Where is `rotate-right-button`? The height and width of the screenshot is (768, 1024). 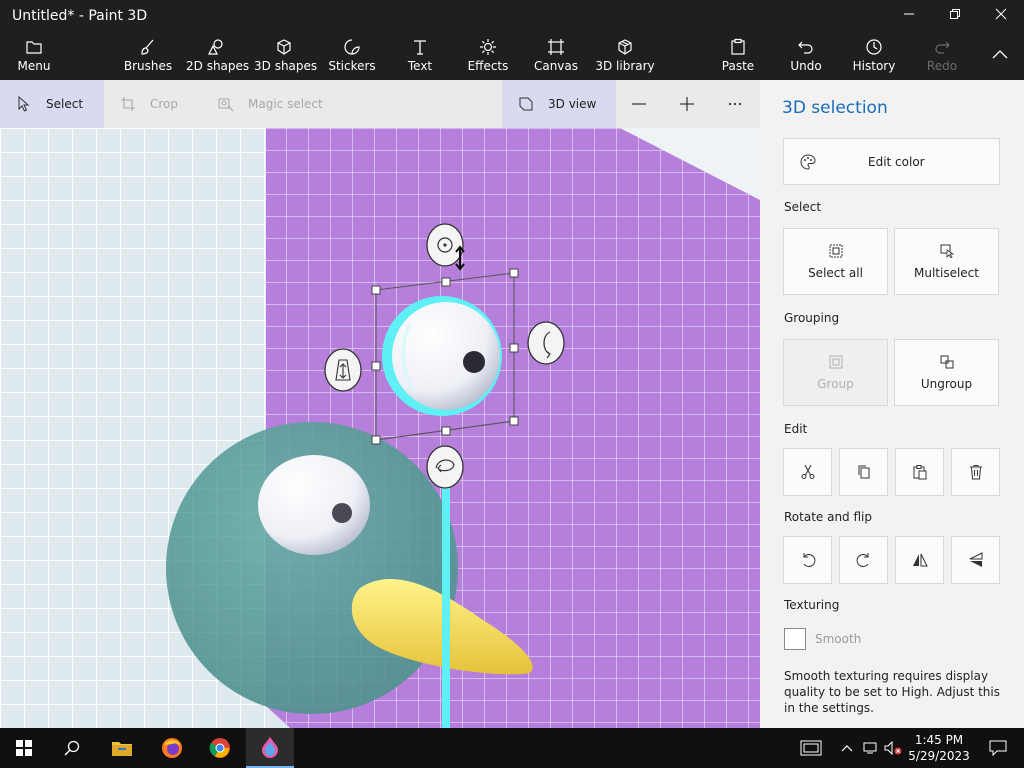
rotate-right-button is located at coordinates (863, 560).